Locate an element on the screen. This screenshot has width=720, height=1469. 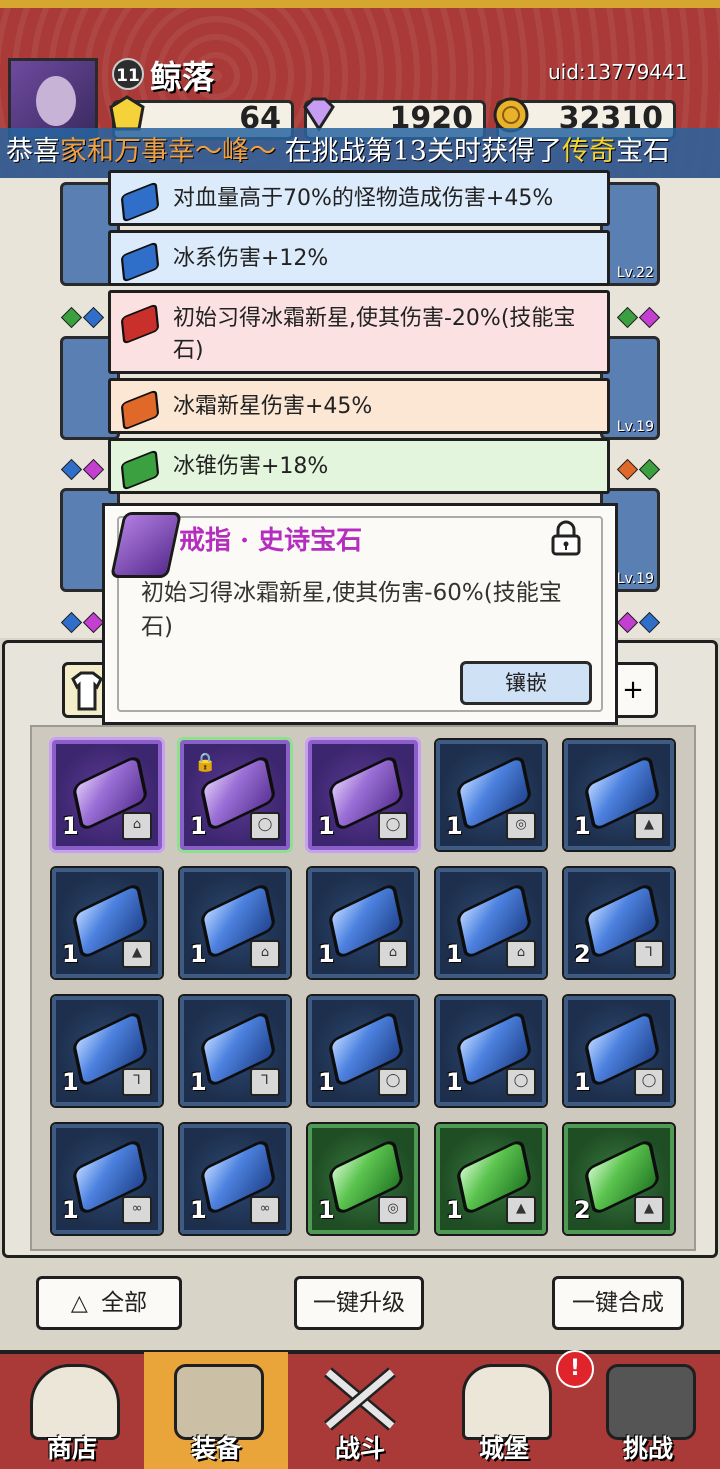
lock-icon: 🔒 is located at coordinates (205, 762).